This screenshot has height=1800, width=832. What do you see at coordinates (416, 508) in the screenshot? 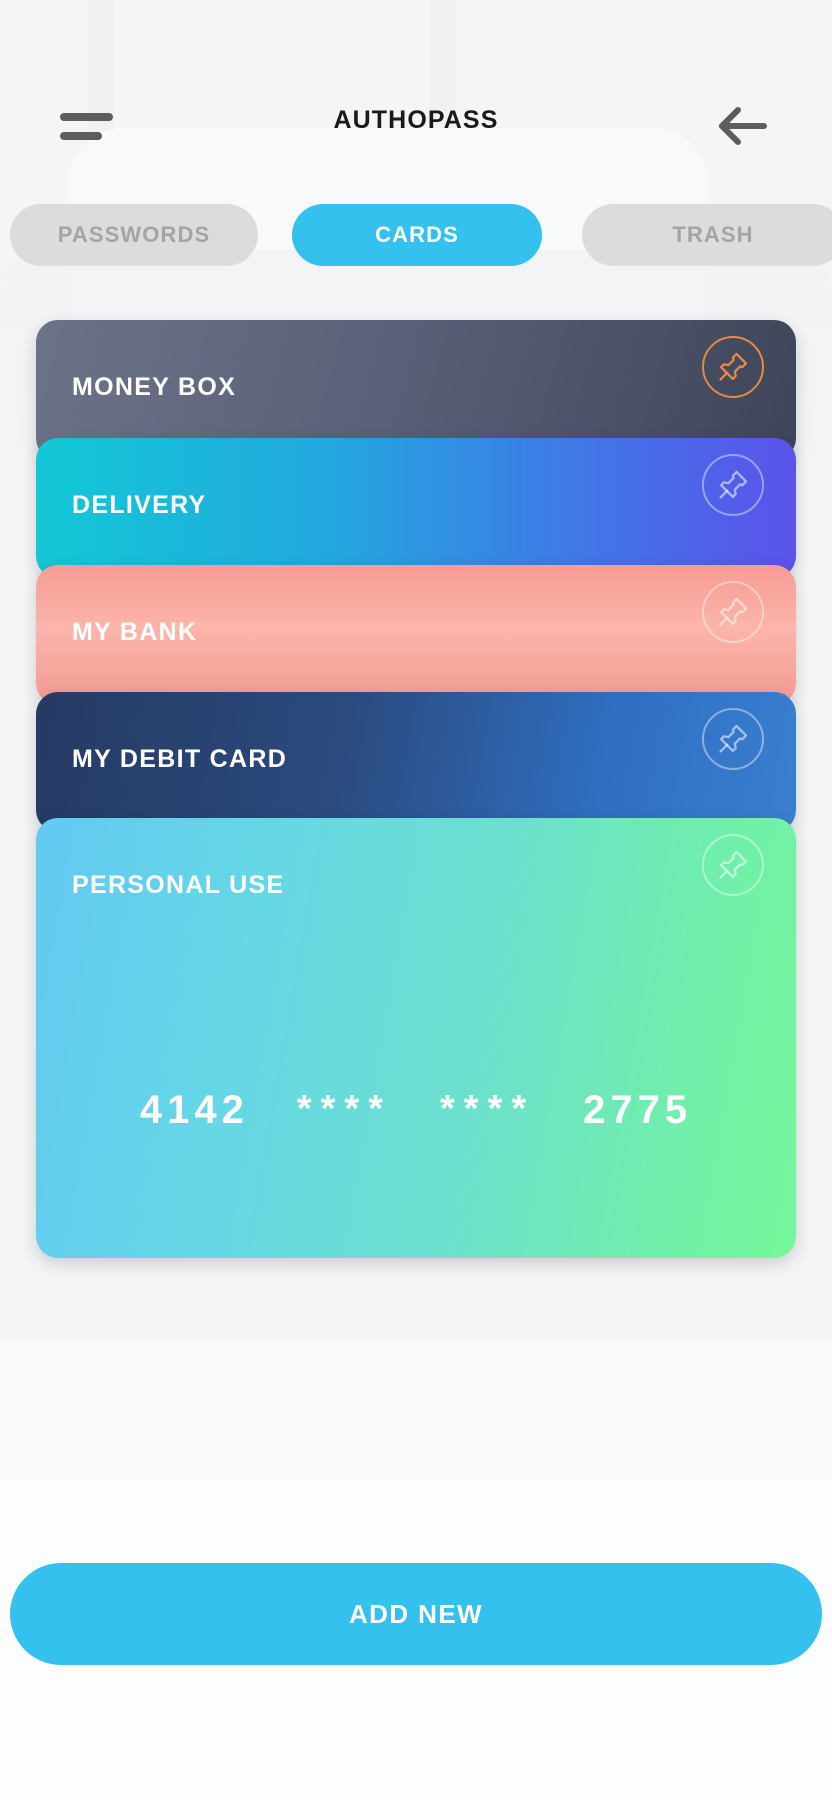
I see `card-item: DELIVERY` at bounding box center [416, 508].